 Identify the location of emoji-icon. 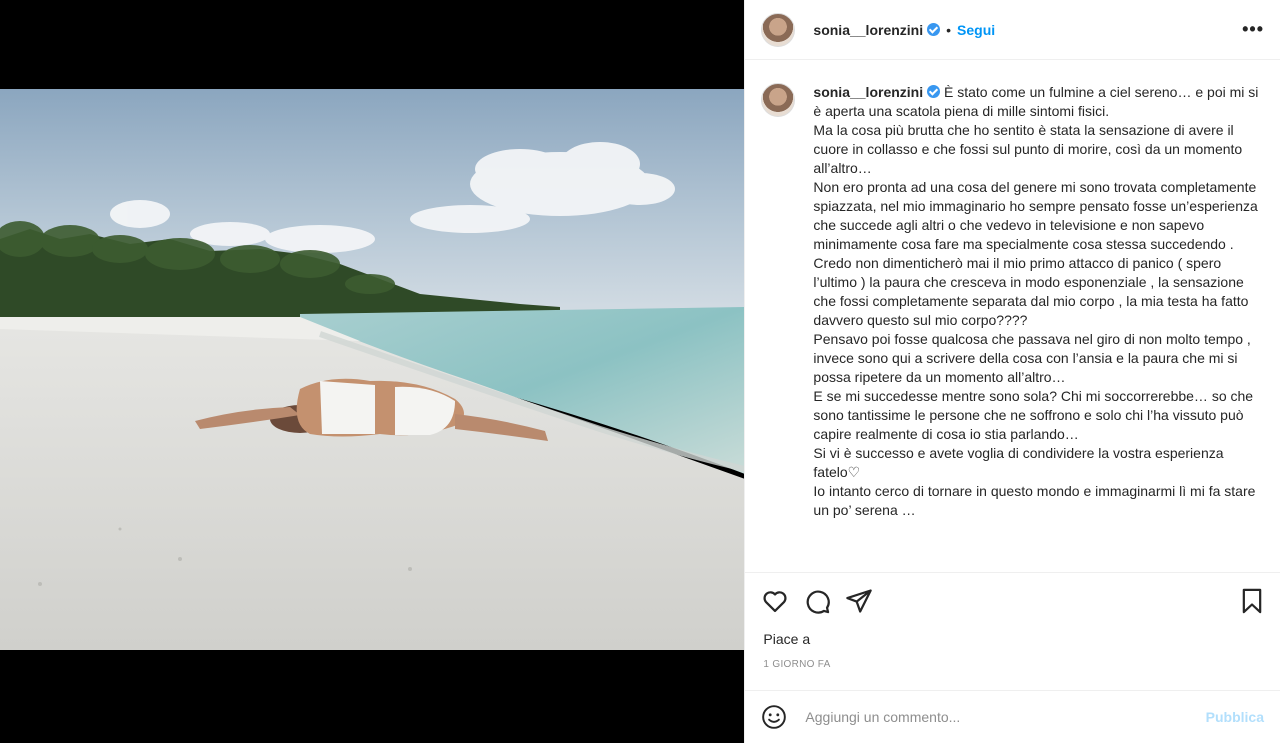
(774, 717).